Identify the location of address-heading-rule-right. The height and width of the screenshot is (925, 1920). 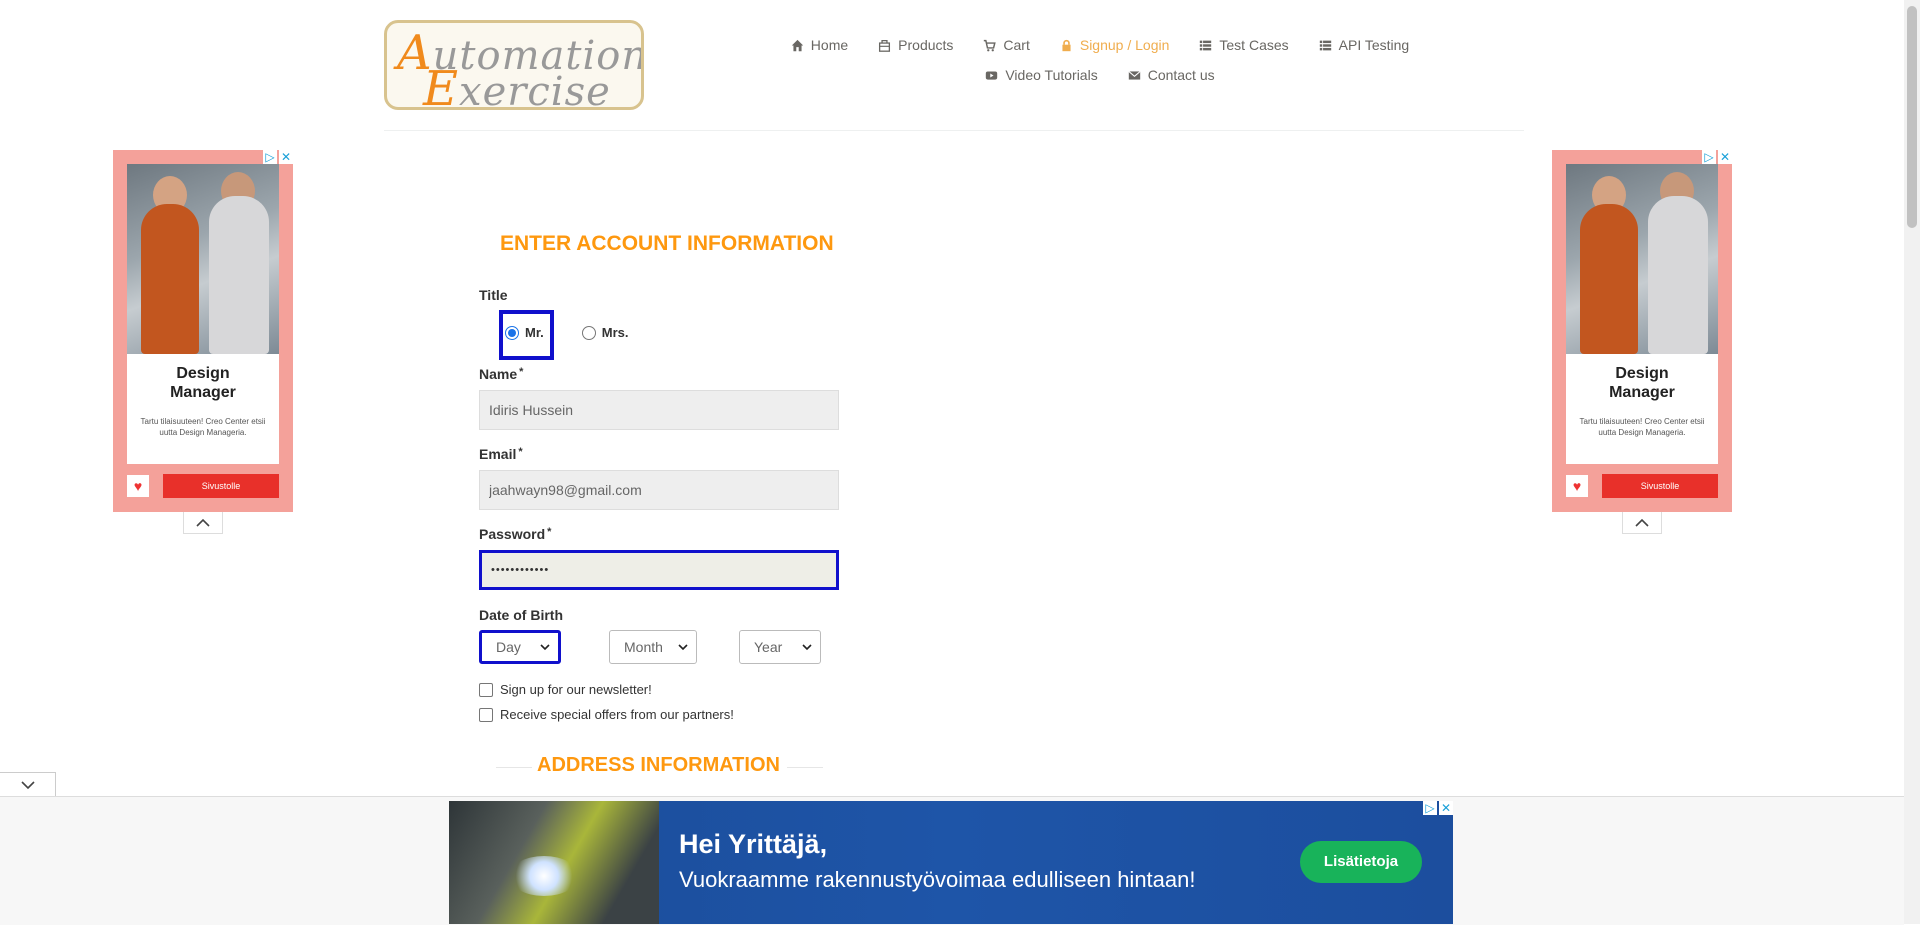
(805, 767).